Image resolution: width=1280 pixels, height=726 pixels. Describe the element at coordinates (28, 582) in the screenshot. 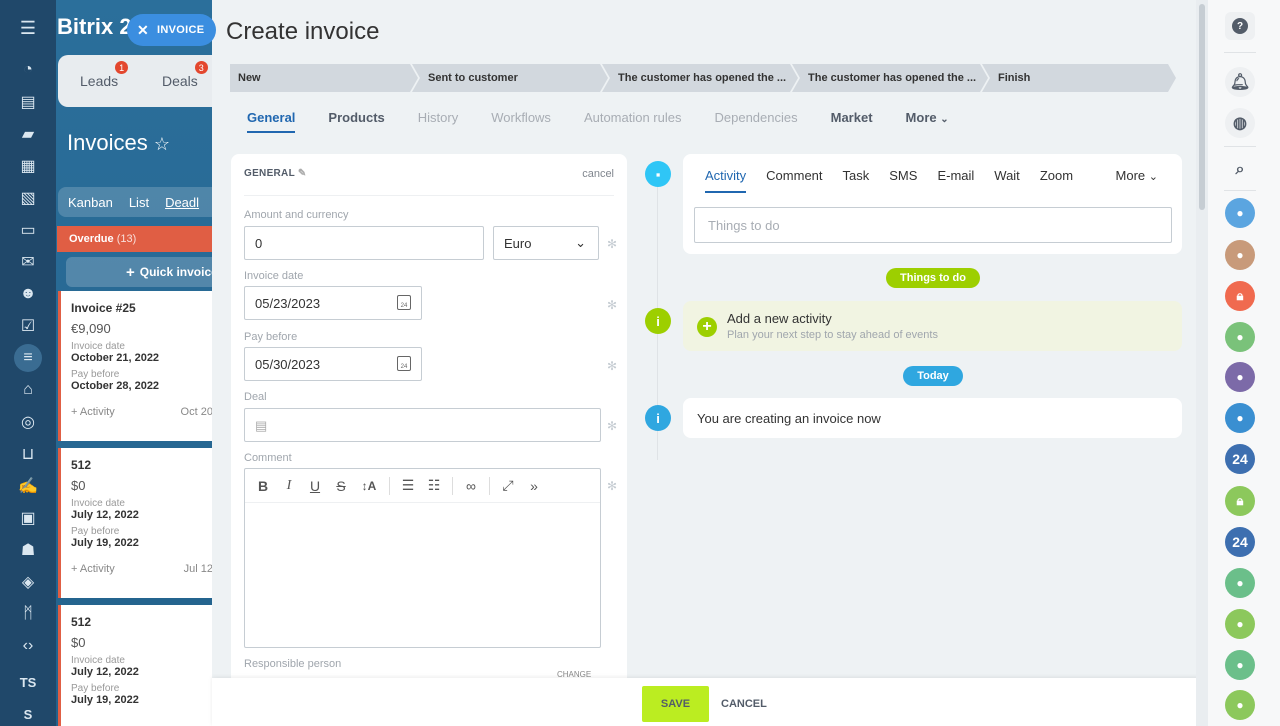

I see `box-icon: ◈` at that location.